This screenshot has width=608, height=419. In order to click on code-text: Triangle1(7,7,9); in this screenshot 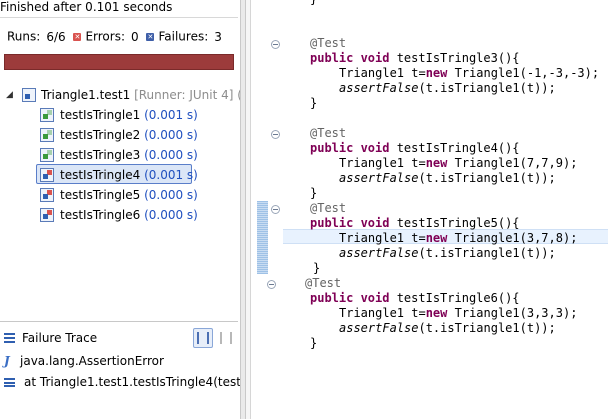, I will do `click(512, 163)`.